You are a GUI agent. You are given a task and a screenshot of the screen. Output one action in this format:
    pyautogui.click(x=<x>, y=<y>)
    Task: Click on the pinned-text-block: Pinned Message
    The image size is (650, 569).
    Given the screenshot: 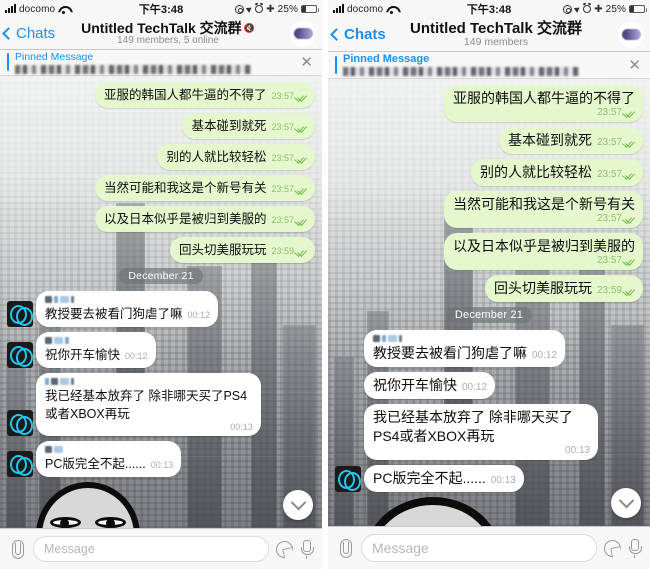 What is the action you would take?
    pyautogui.click(x=483, y=64)
    